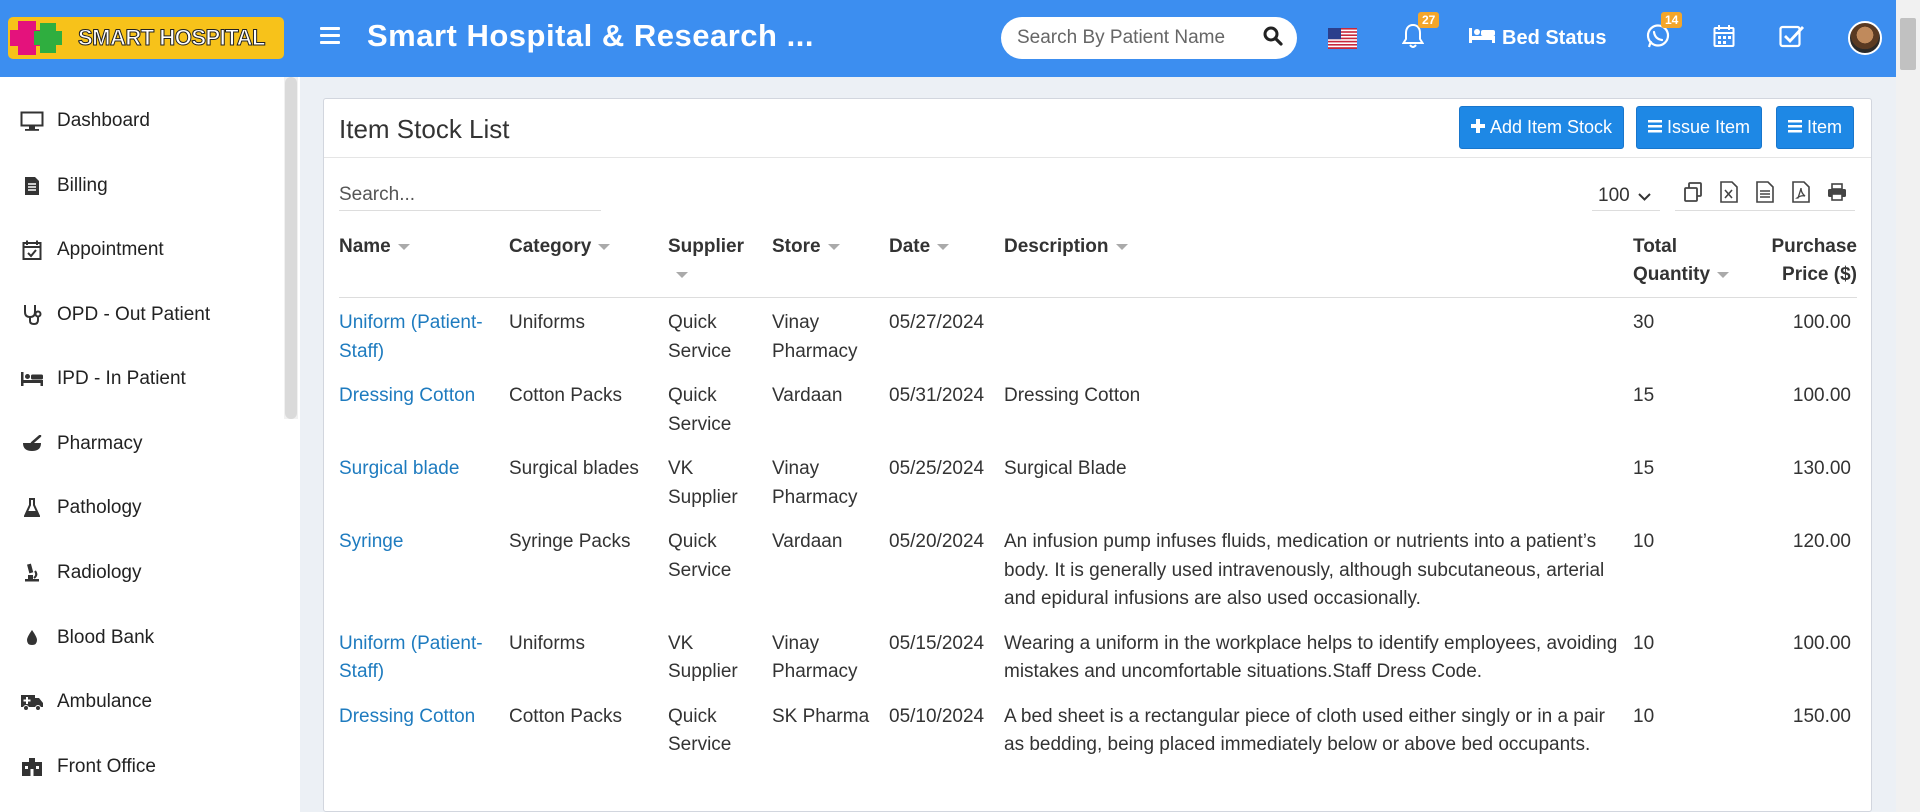 The image size is (1920, 812). I want to click on table-search-input, so click(470, 195).